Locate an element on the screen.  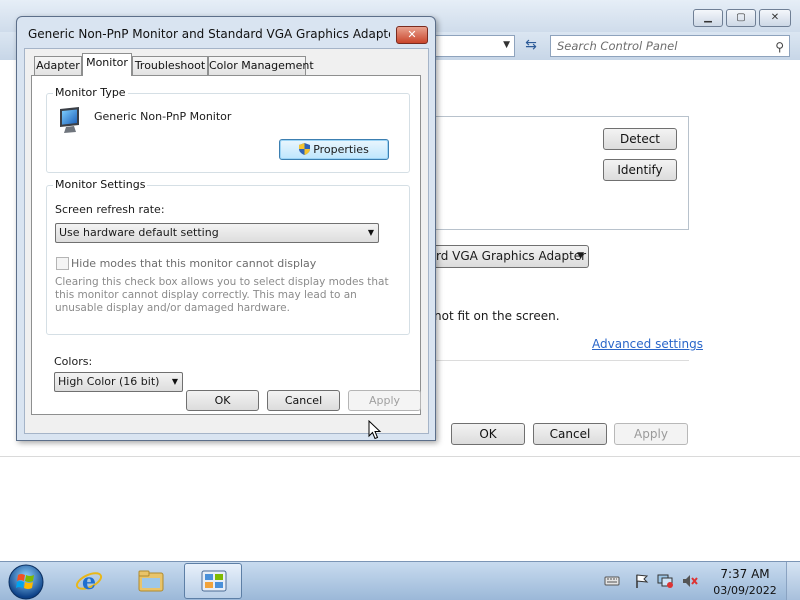
resolution-warning-text: not fit on the screen. is located at coordinates (497, 316).